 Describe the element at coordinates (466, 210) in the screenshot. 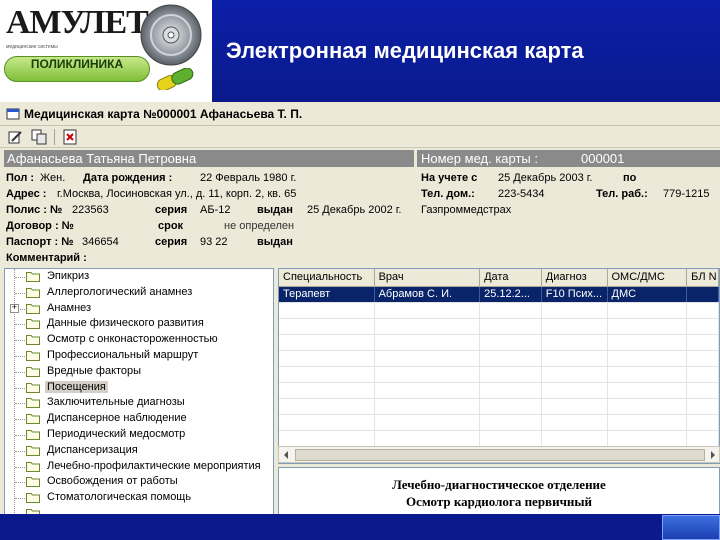

I see `insurer: Газпроммедстрах` at that location.